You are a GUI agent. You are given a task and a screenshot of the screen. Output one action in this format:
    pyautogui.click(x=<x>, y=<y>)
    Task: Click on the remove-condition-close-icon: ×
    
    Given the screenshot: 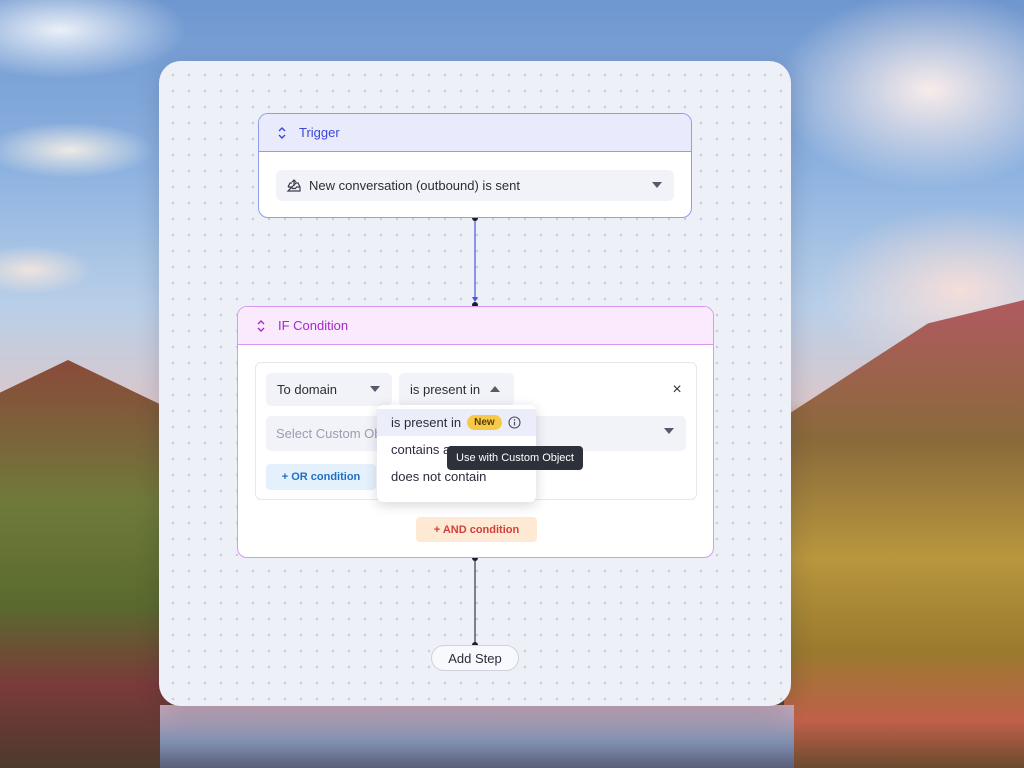 What is the action you would take?
    pyautogui.click(x=677, y=390)
    